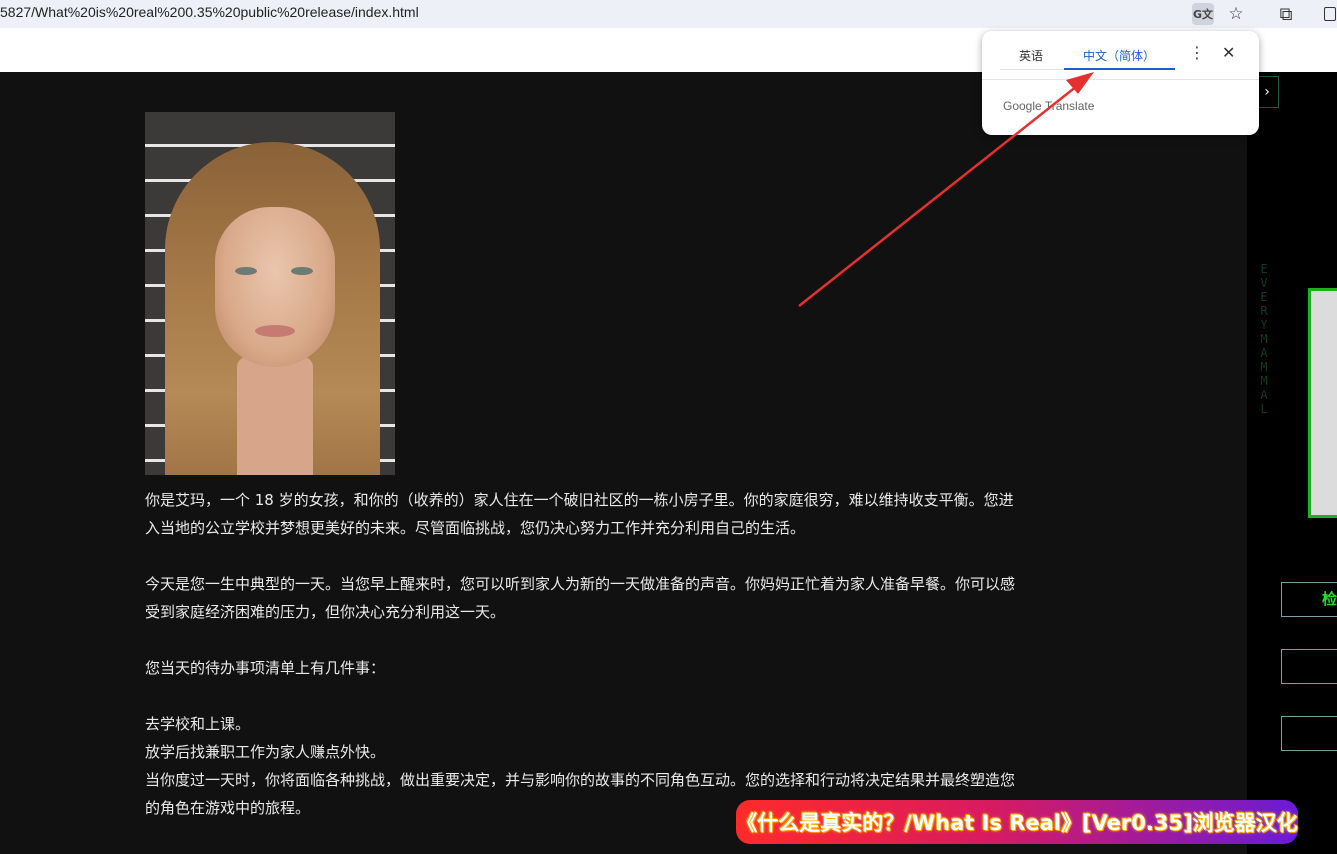  What do you see at coordinates (265, 752) in the screenshot?
I see `todo-item: 放学后找兼职工作为家人赚点外快。` at bounding box center [265, 752].